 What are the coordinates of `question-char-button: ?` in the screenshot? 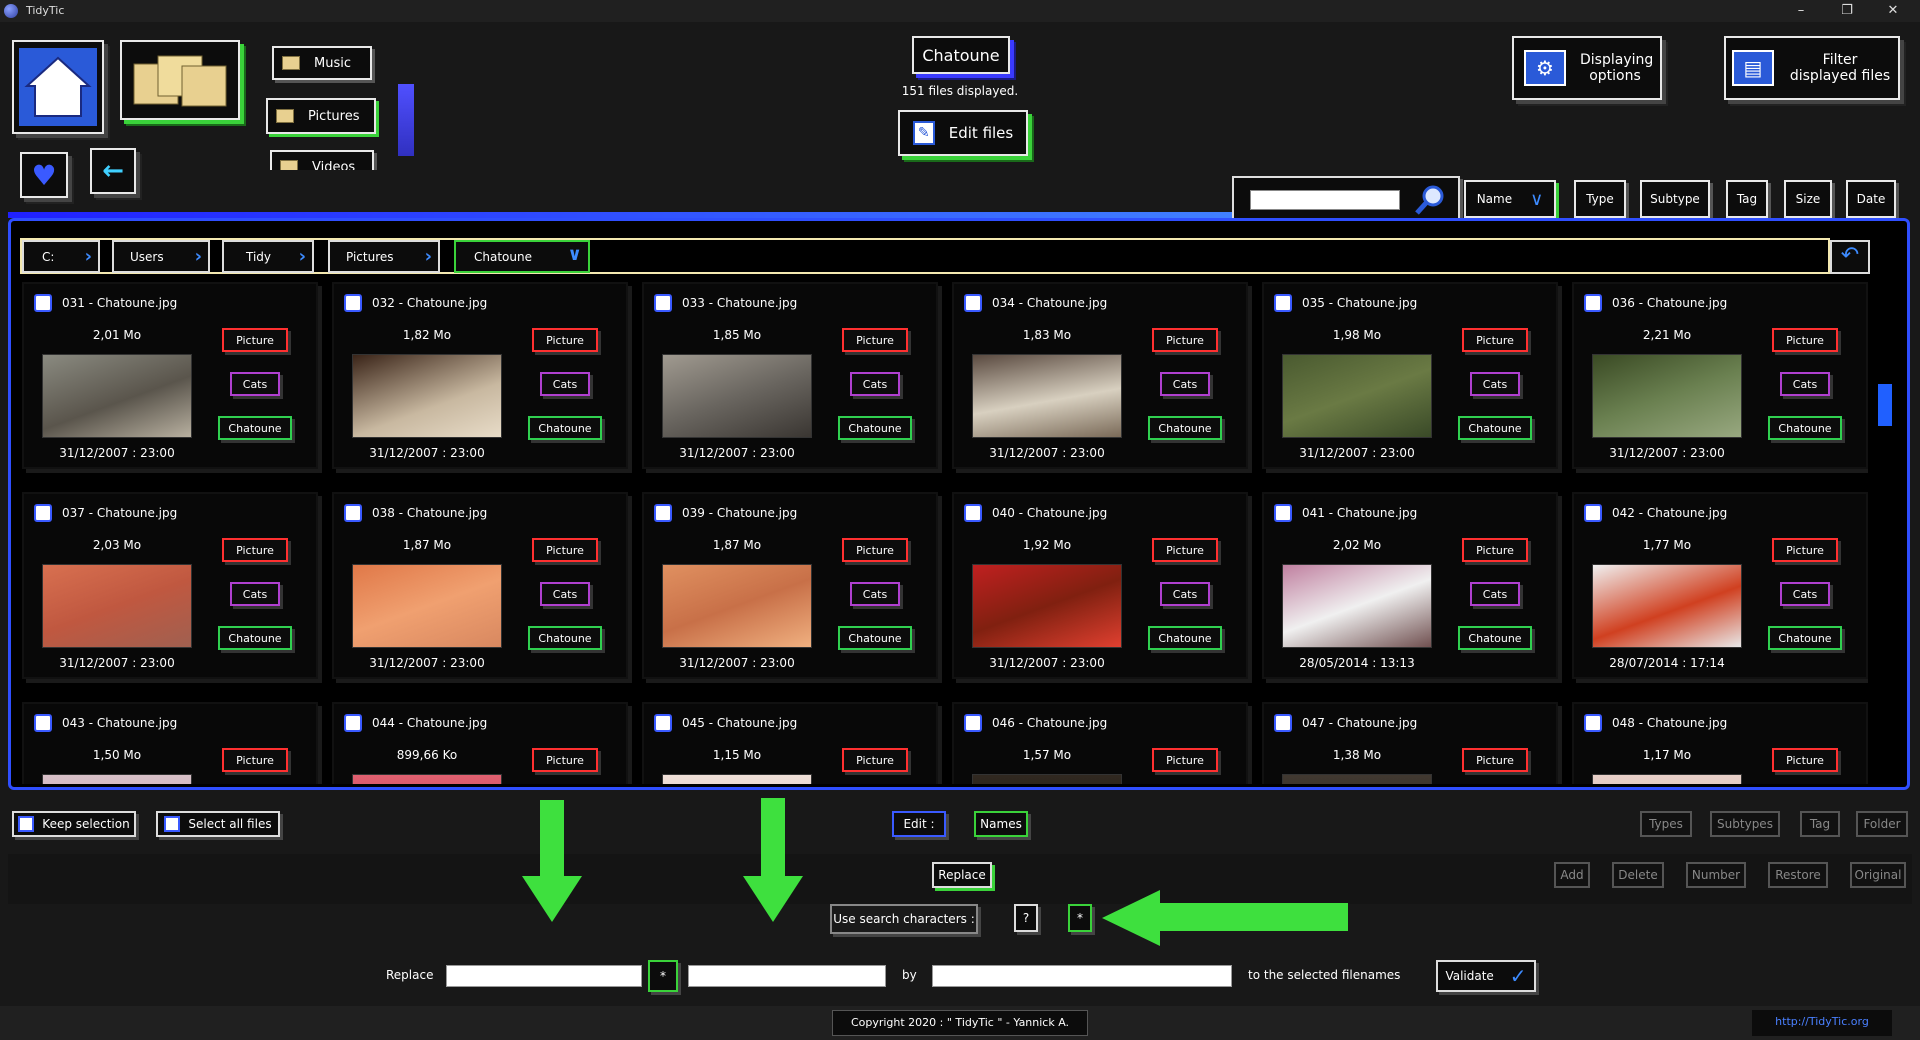 It's located at (1026, 918).